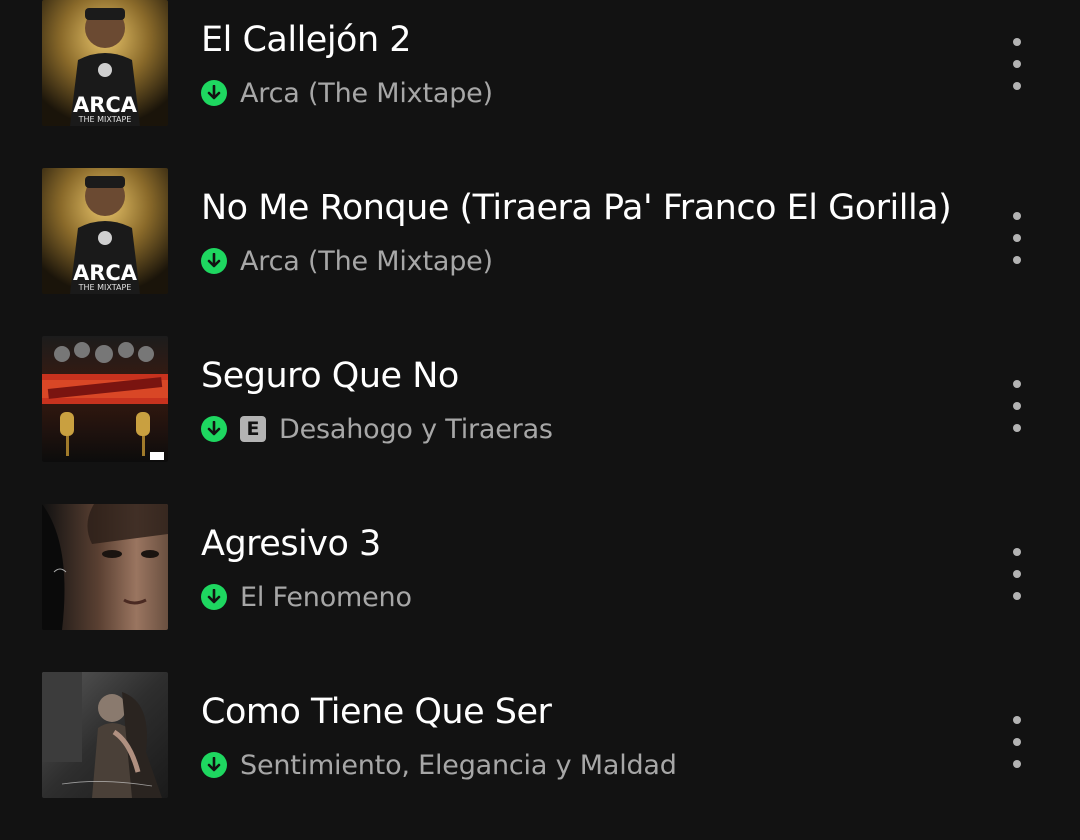 This screenshot has width=1080, height=840. Describe the element at coordinates (416, 429) in the screenshot. I see `album-name: Desahogo y Tiraeras` at that location.